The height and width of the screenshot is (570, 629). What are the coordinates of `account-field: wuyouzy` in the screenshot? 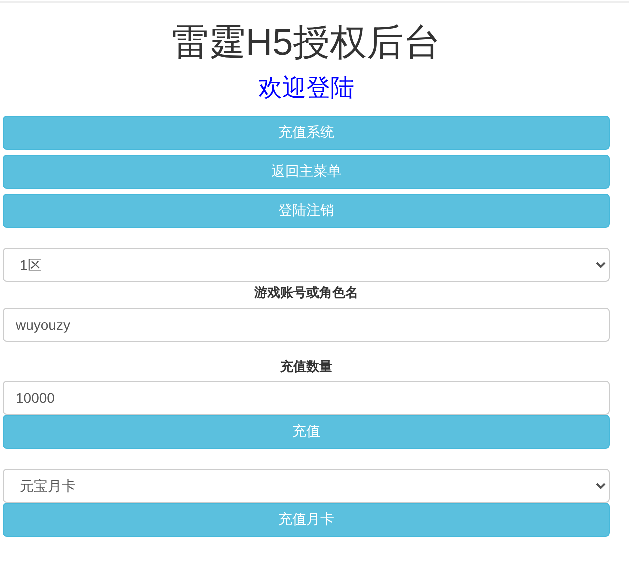 It's located at (306, 325).